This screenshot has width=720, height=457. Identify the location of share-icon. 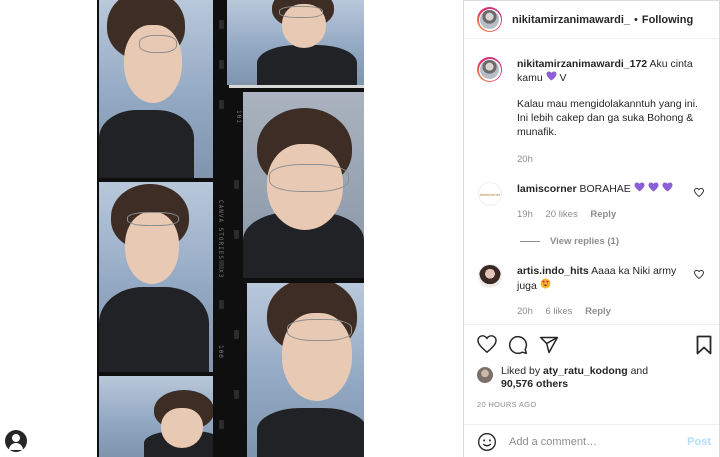
(549, 345).